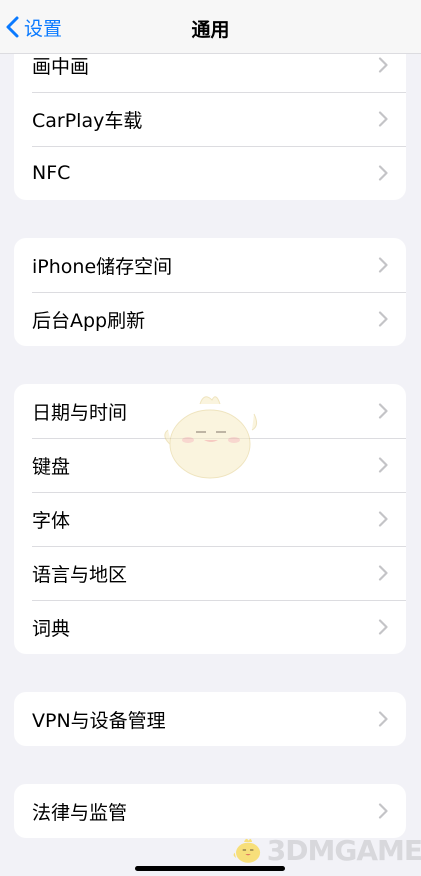 The image size is (421, 876). What do you see at coordinates (61, 66) in the screenshot?
I see `row-label: 画中画` at bounding box center [61, 66].